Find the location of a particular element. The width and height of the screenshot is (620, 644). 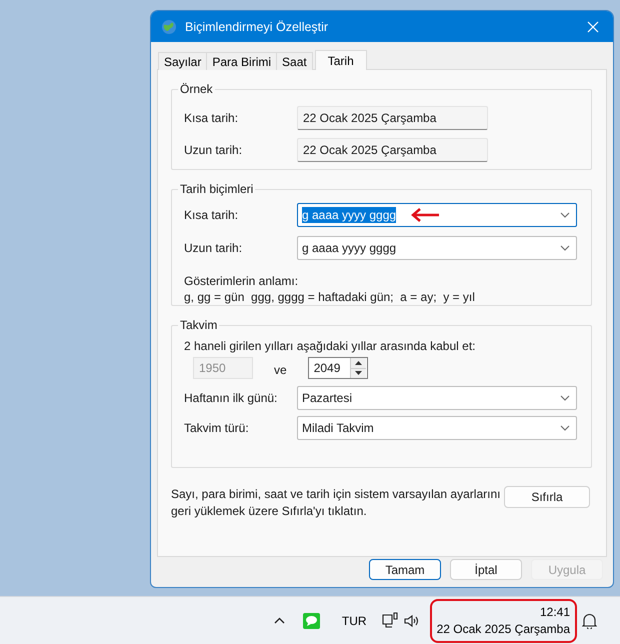

field-label: Takvim türü: is located at coordinates (217, 428).